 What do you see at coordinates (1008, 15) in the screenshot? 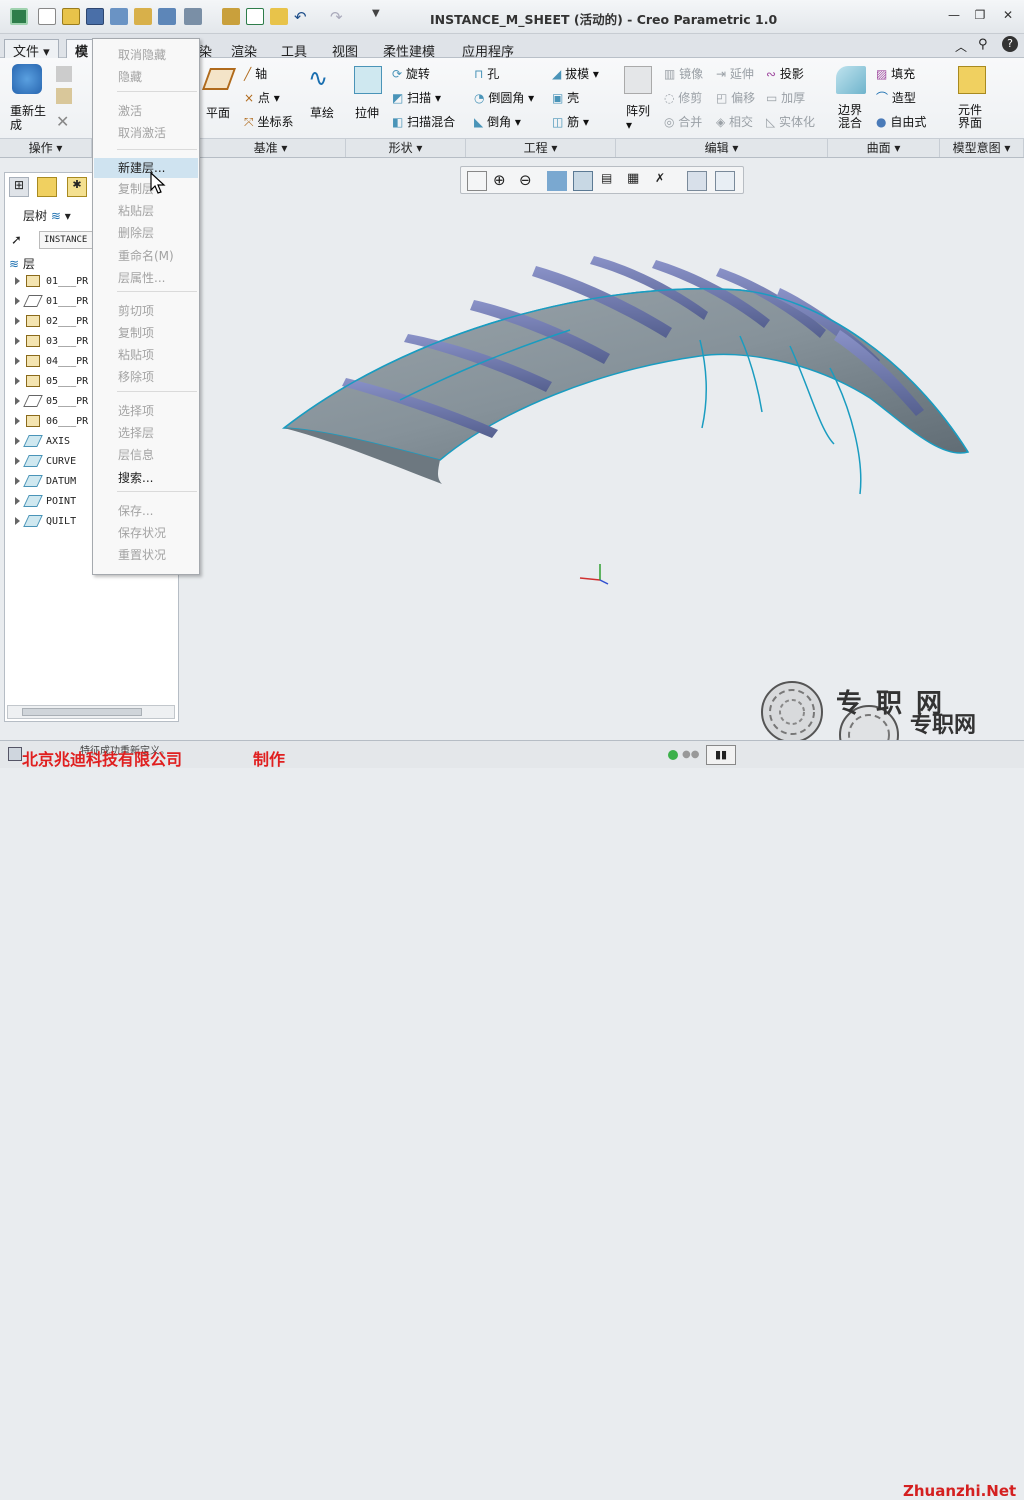
I see `close-button: ✕` at bounding box center [1008, 15].